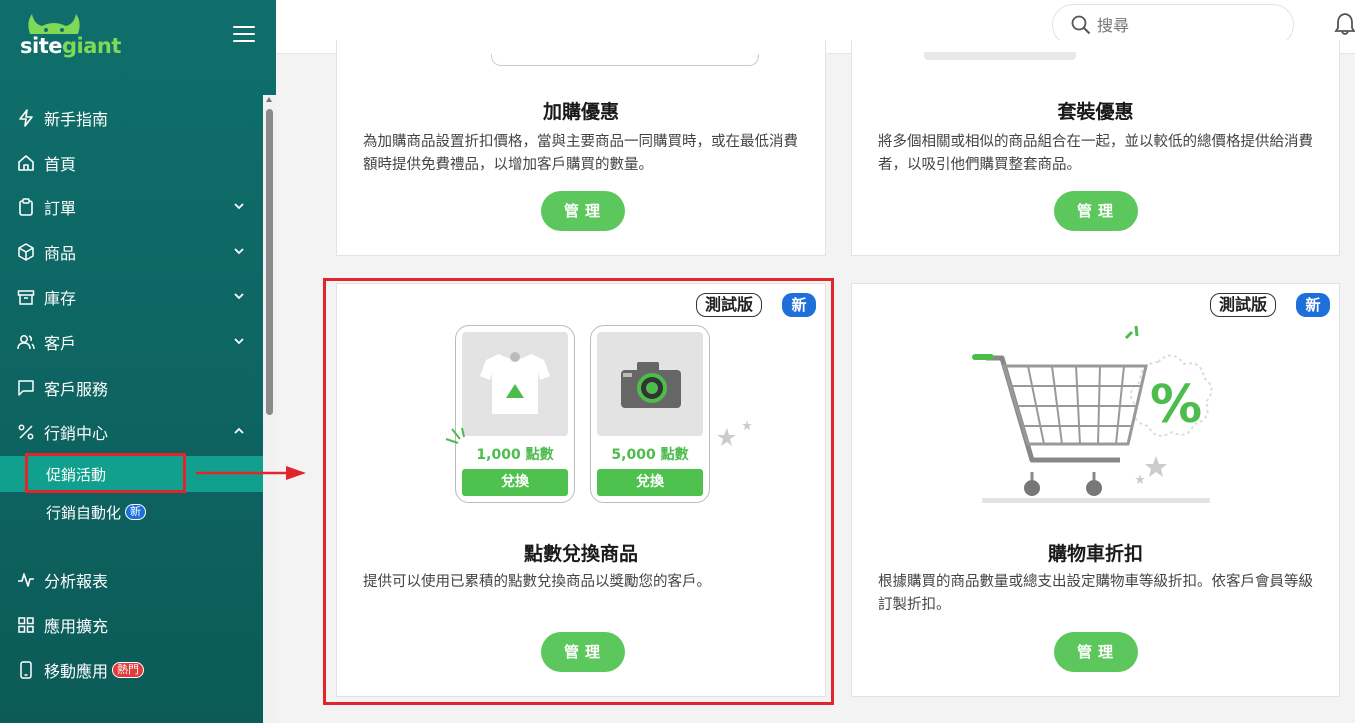  I want to click on card-title: 套裝優惠, so click(1095, 112).